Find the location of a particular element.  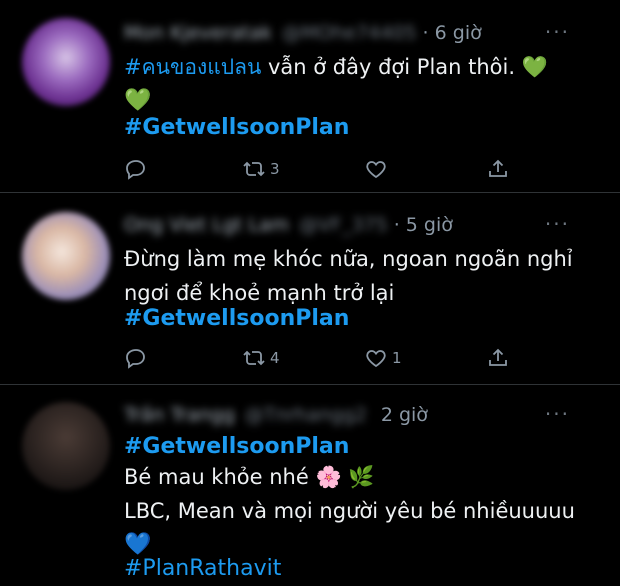

tweet-header: Mon Kjeveratak @MOhe74405 · 6 giờ is located at coordinates (303, 33).